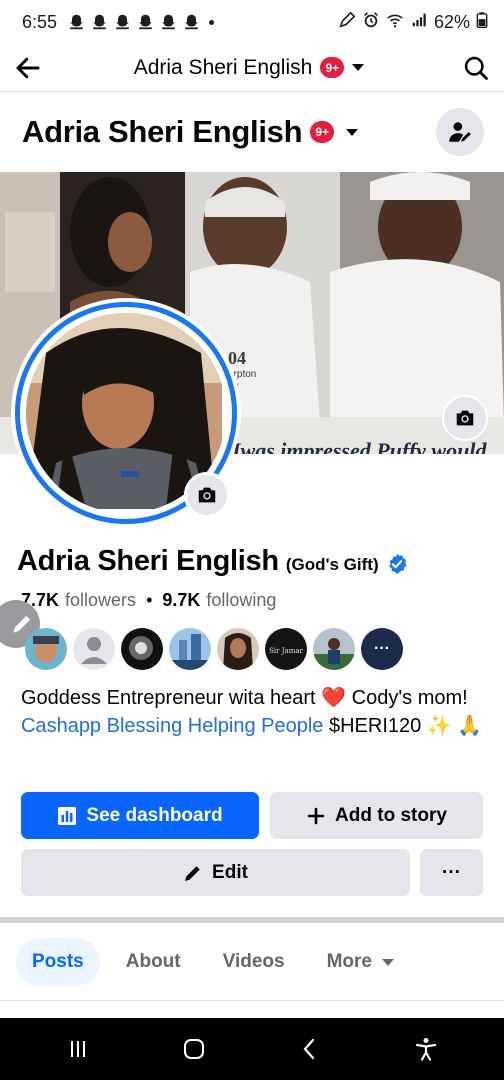 This screenshot has height=1080, width=504. What do you see at coordinates (482, 22) in the screenshot?
I see `battery-icon` at bounding box center [482, 22].